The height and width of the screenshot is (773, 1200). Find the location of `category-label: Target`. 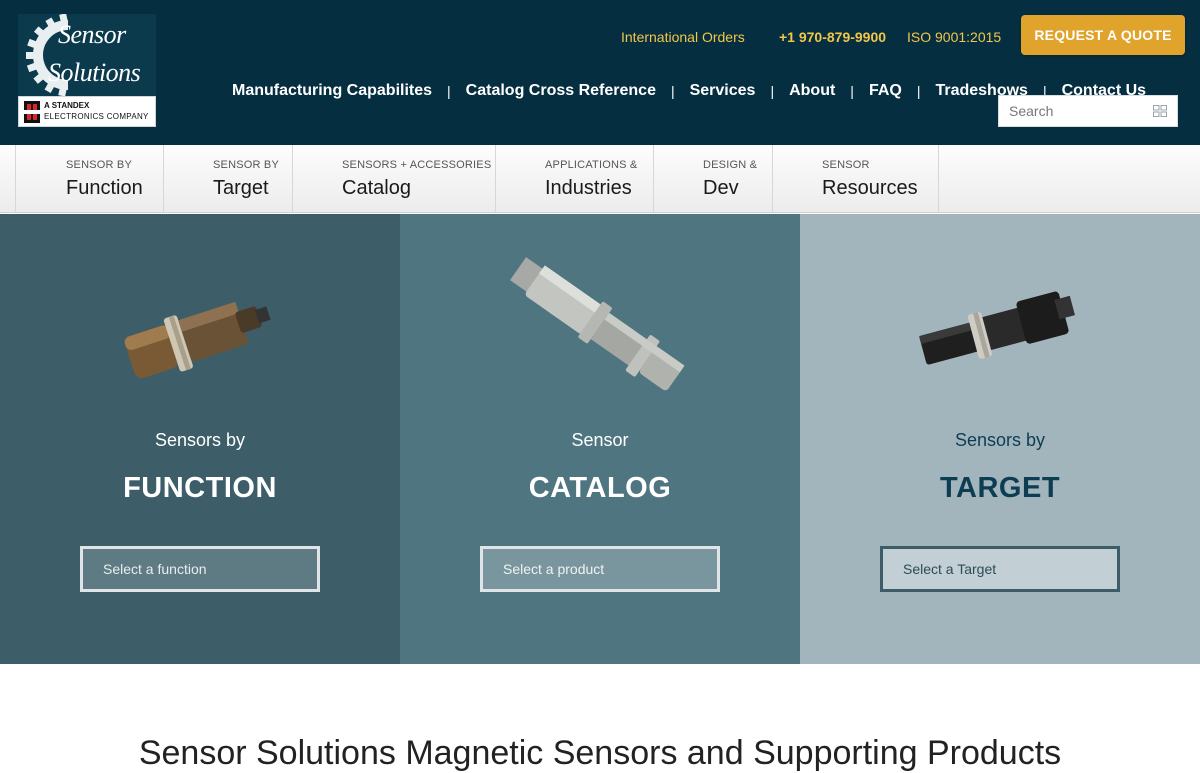

category-label: Target is located at coordinates (241, 188).